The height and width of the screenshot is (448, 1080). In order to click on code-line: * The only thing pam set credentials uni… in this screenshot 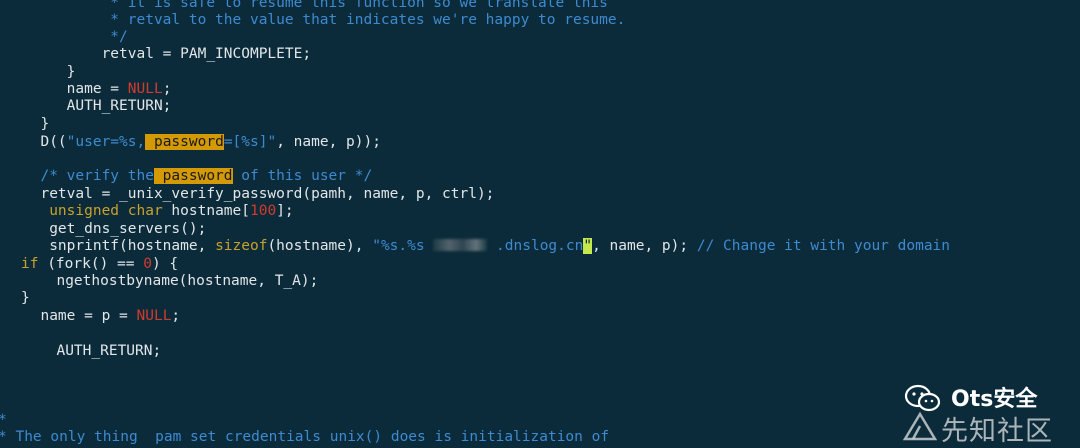, I will do `click(305, 437)`.